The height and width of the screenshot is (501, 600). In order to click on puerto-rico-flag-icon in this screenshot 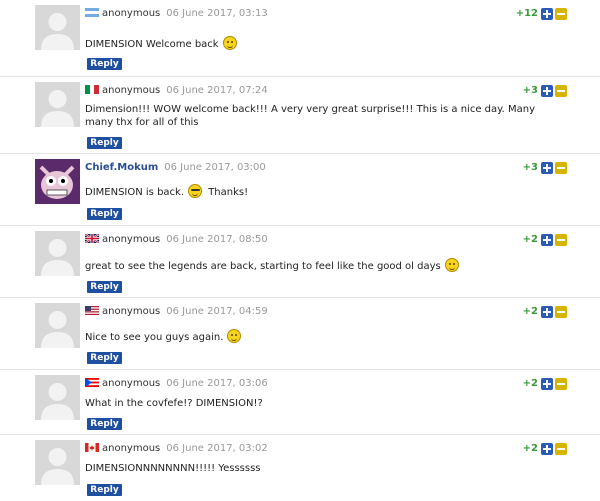, I will do `click(92, 382)`.